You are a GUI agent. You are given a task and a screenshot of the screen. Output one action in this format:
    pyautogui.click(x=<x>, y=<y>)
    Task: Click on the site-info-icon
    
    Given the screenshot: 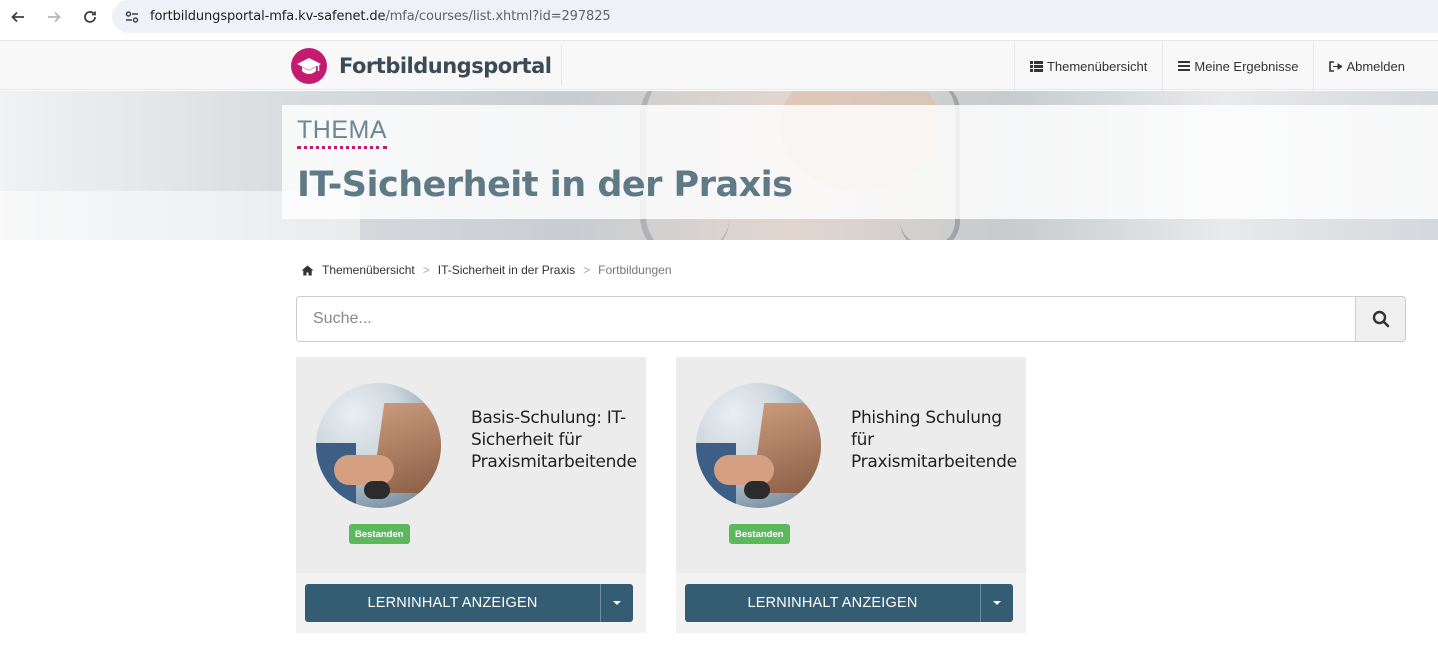 What is the action you would take?
    pyautogui.click(x=132, y=17)
    